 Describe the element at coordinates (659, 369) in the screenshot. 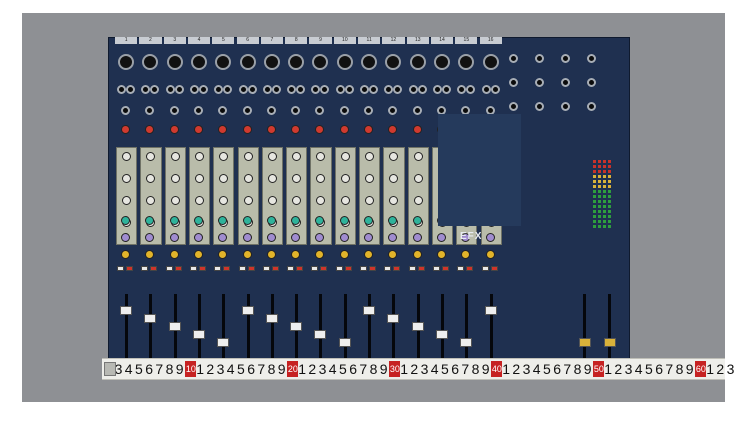

I see `ruler-digit: 6` at that location.